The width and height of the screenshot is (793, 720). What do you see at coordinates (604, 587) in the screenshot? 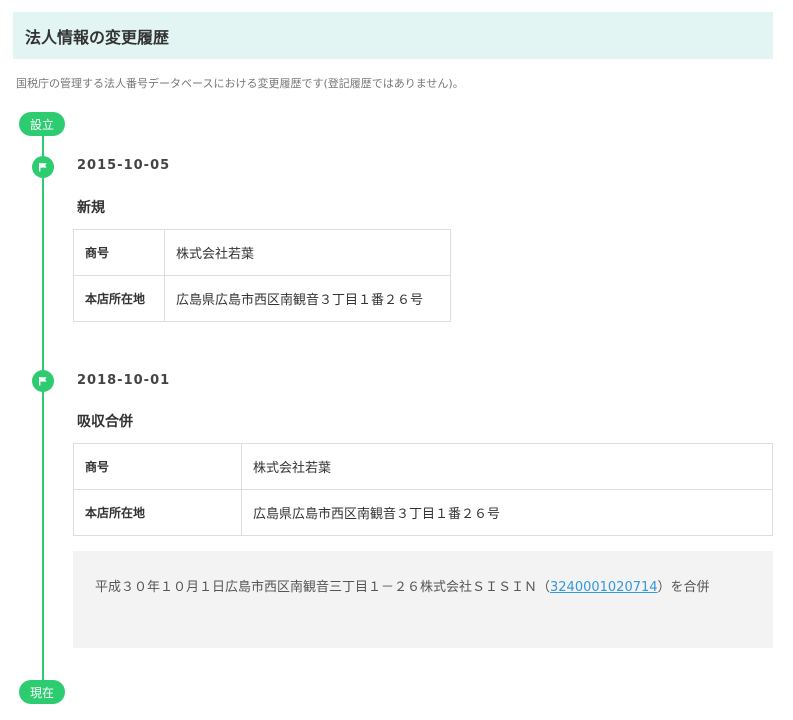
I see `corporate-number-link: 3240001020714` at bounding box center [604, 587].